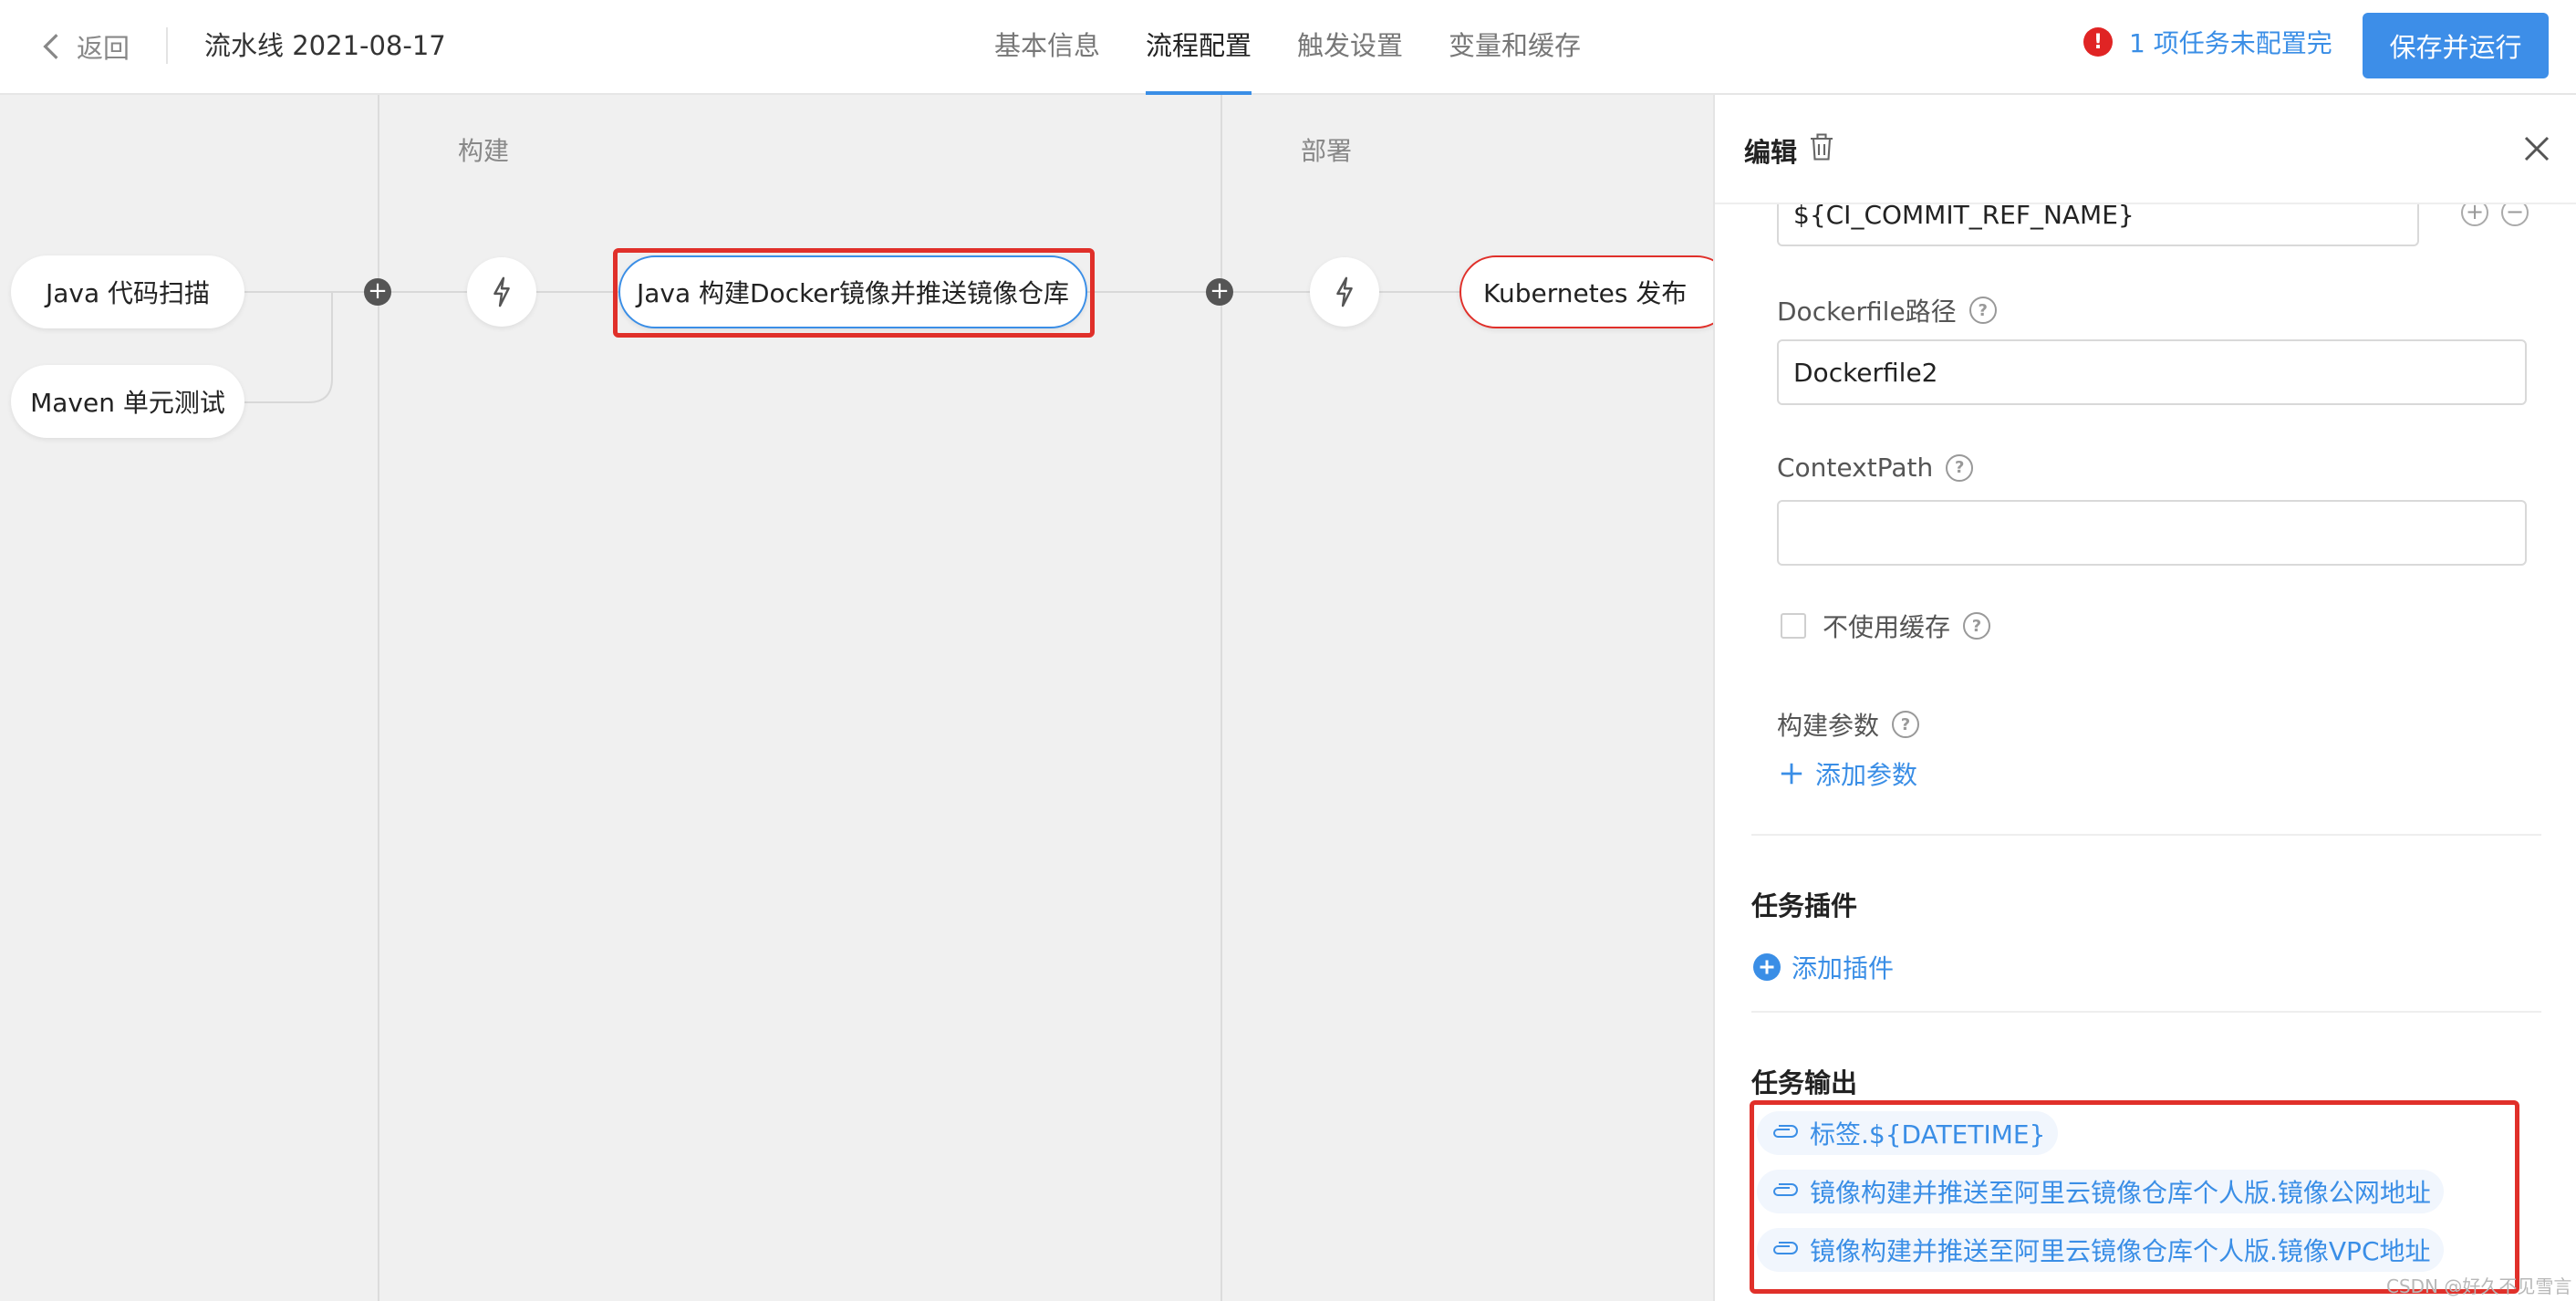 The width and height of the screenshot is (2576, 1301). What do you see at coordinates (2230, 43) in the screenshot?
I see `warning-text: 1 项任务未配置完` at bounding box center [2230, 43].